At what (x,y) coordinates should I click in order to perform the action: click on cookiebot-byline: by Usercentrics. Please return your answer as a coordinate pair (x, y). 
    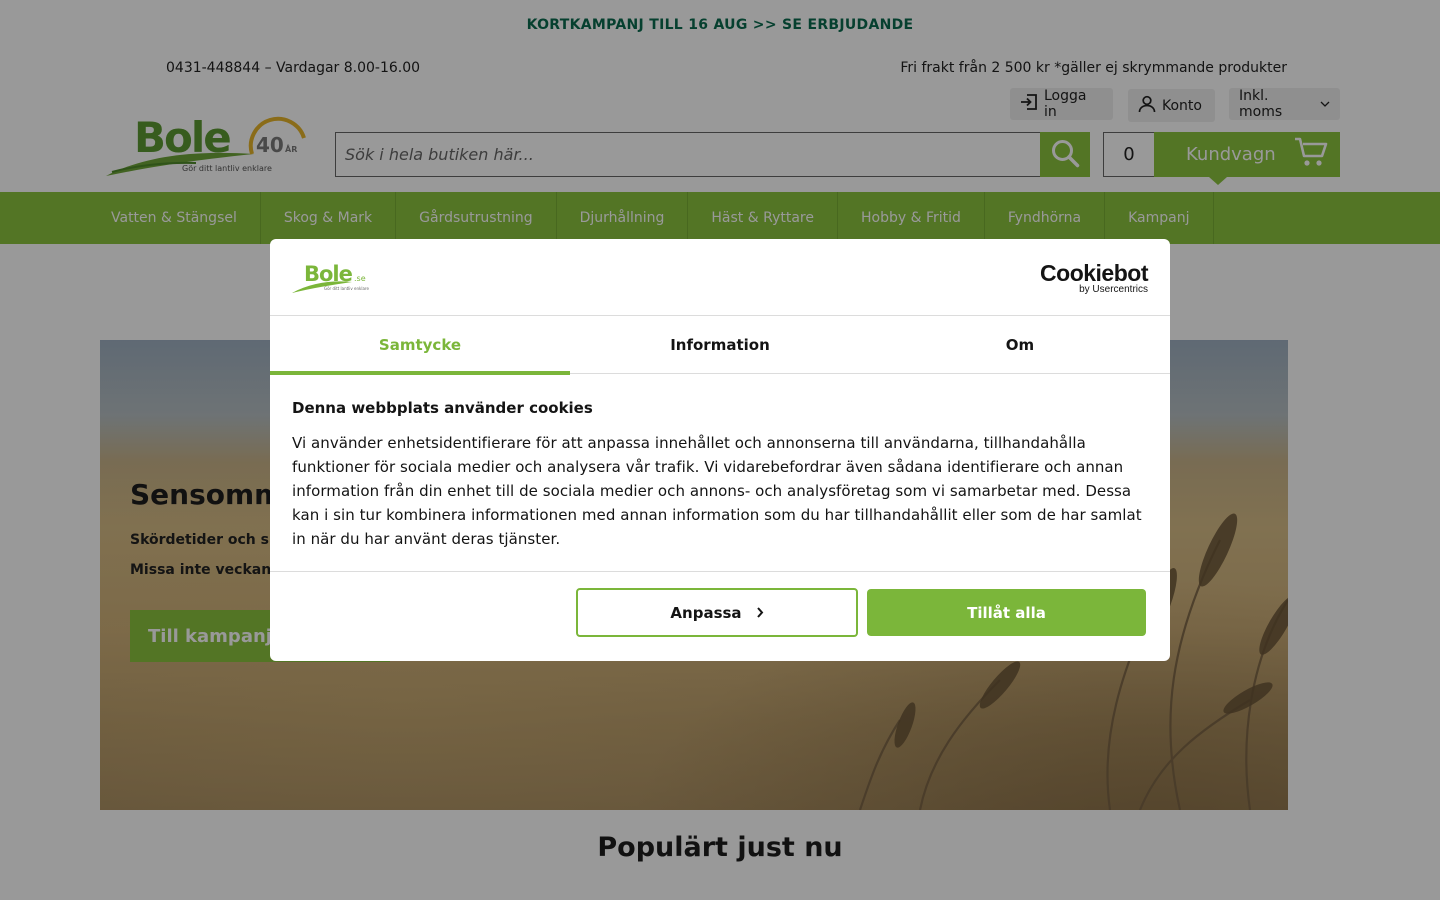
    Looking at the image, I should click on (1113, 289).